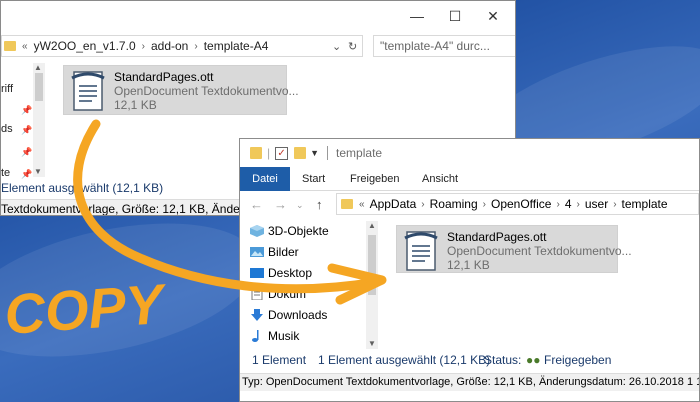 The image size is (700, 402). What do you see at coordinates (404, 360) in the screenshot?
I see `status-selection: 1 Element ausgewählt (12,1 KB)` at bounding box center [404, 360].